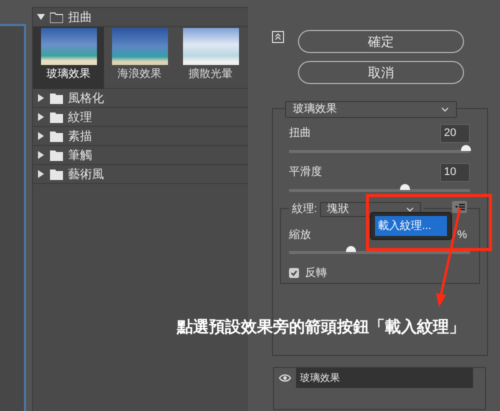 The image size is (500, 411). I want to click on check-icon, so click(294, 273).